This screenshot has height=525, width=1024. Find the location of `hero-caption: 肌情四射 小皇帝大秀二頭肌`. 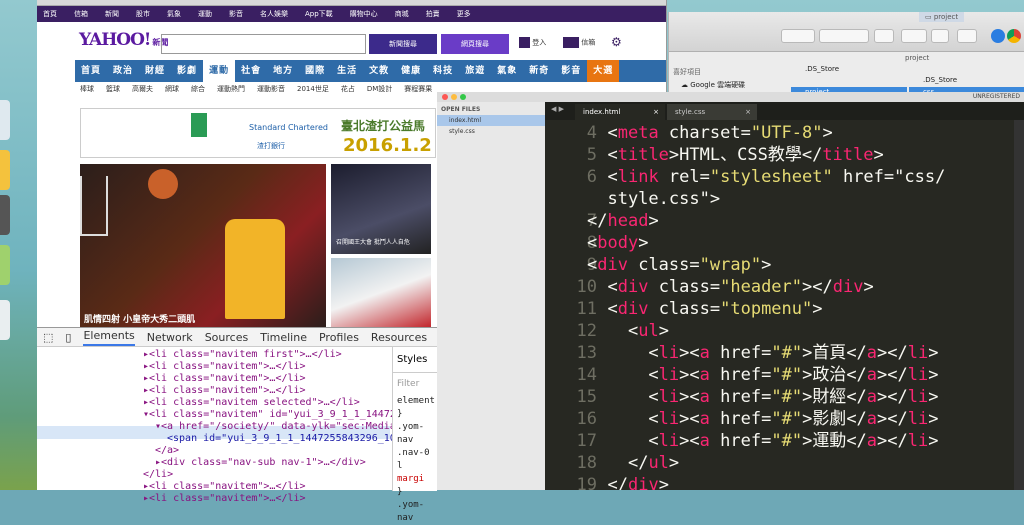

hero-caption: 肌情四射 小皇帝大秀二頭肌 is located at coordinates (139, 318).